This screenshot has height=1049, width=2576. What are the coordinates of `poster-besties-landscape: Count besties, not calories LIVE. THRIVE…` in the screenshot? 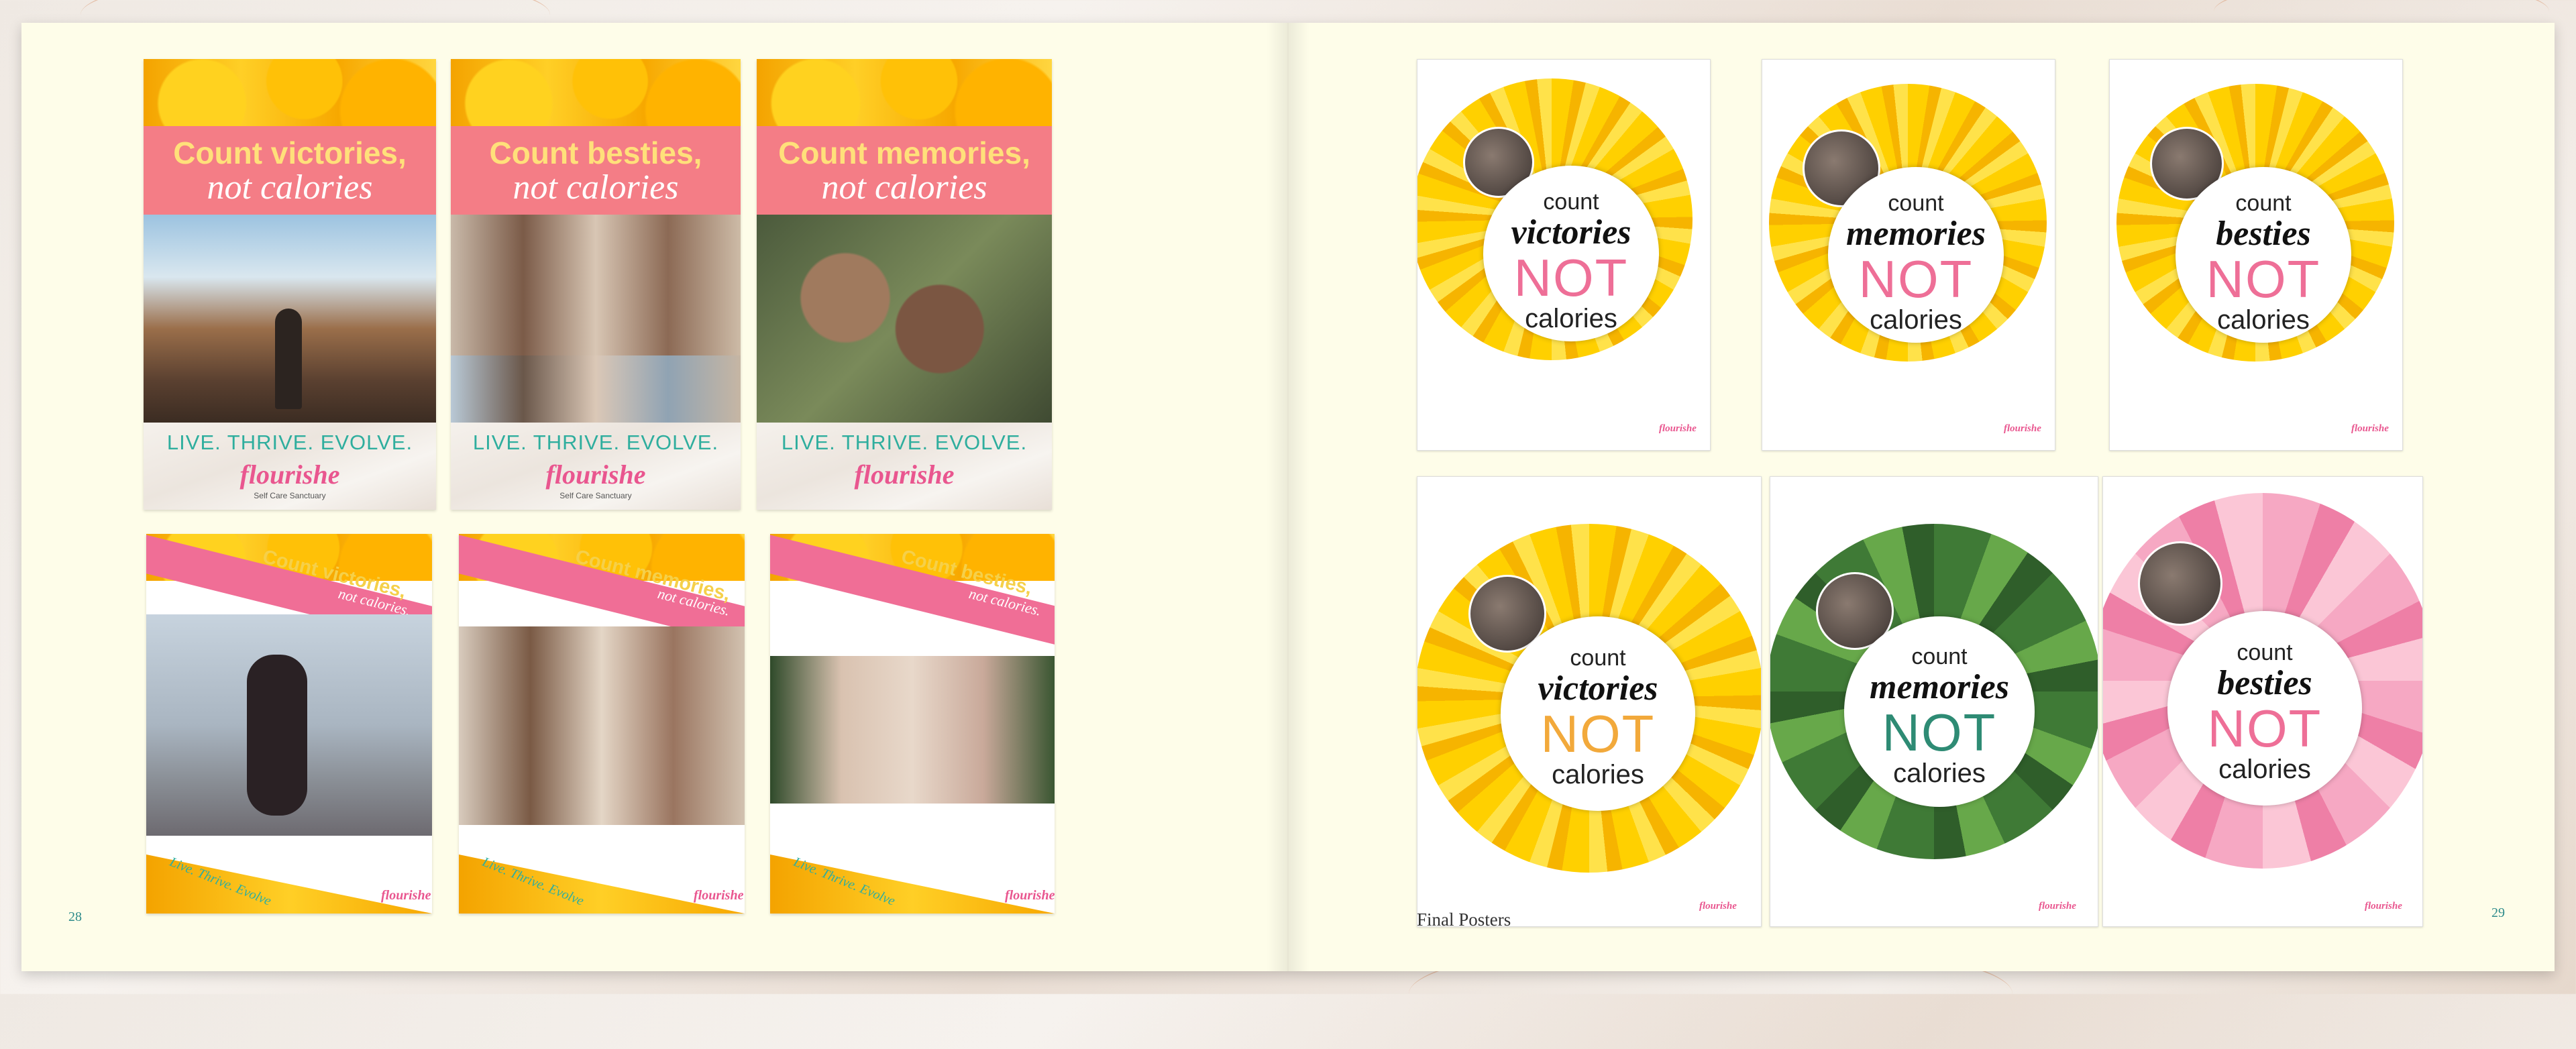 It's located at (596, 284).